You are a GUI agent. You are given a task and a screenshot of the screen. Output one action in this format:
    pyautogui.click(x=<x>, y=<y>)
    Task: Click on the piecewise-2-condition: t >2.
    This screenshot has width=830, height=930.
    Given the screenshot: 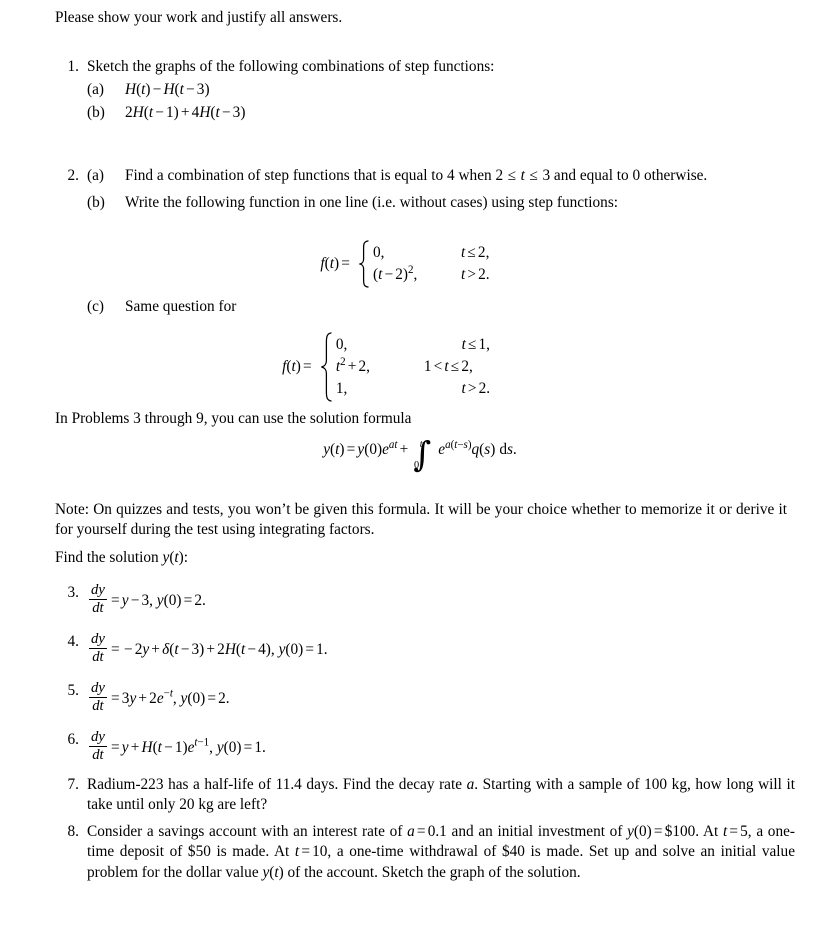 What is the action you would take?
    pyautogui.click(x=476, y=388)
    